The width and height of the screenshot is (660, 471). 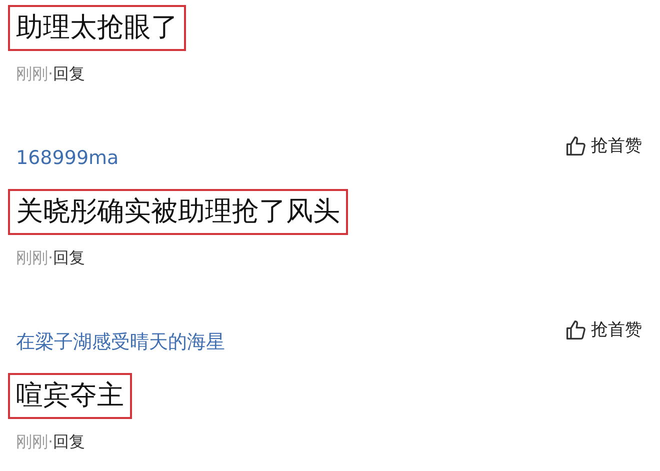 I want to click on comment-text: 关晓彤确实被助理抢了风头, so click(x=178, y=212).